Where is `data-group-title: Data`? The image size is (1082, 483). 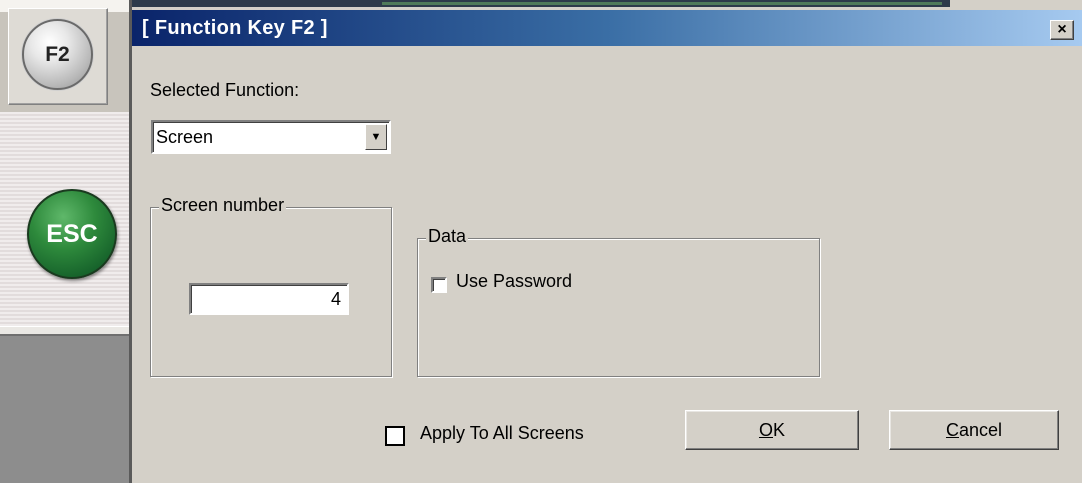
data-group-title: Data is located at coordinates (447, 236).